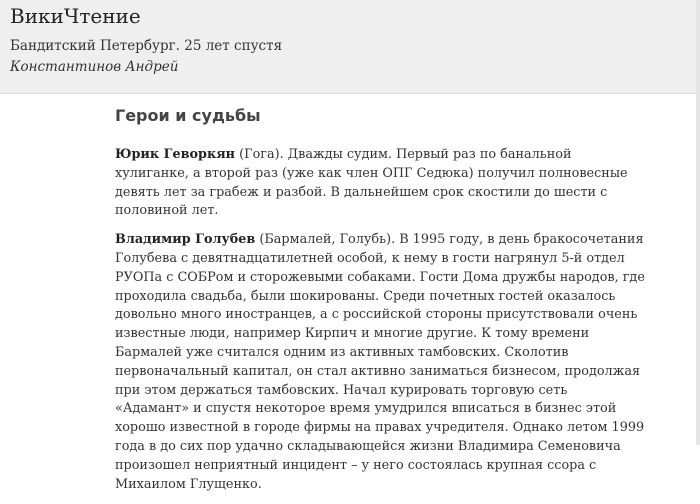 This screenshot has height=504, width=700. Describe the element at coordinates (188, 115) in the screenshot. I see `section-title: Герои и судьбы` at that location.